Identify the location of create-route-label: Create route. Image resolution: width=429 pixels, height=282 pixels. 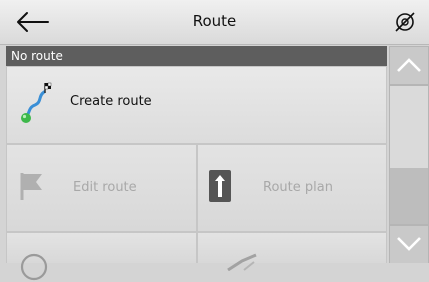
(111, 101).